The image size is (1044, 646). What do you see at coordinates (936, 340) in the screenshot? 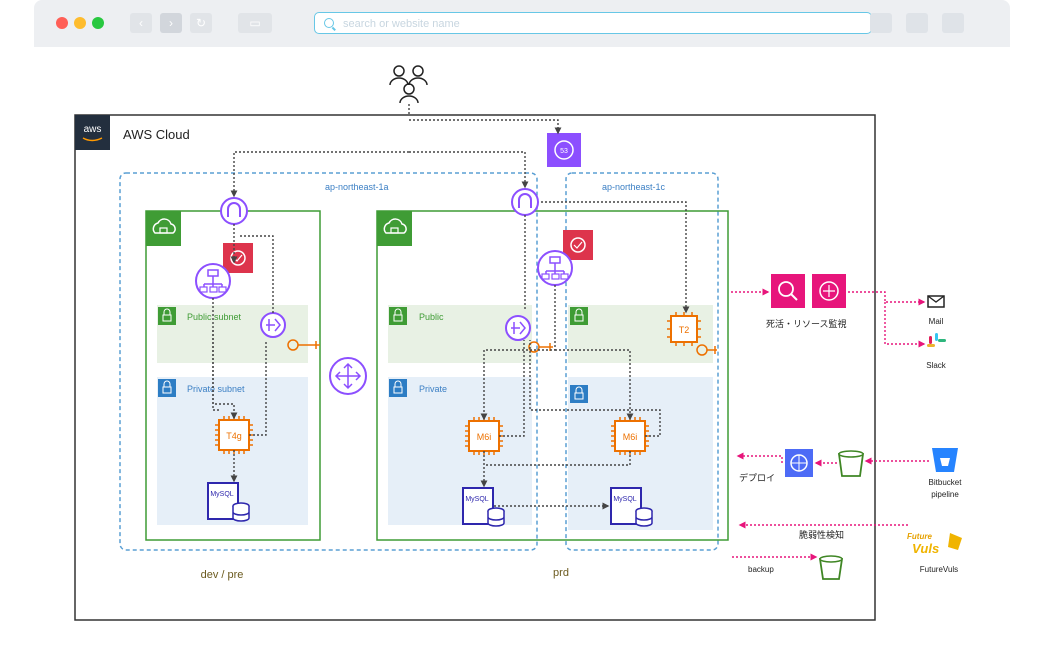
I see `slack-icon` at bounding box center [936, 340].